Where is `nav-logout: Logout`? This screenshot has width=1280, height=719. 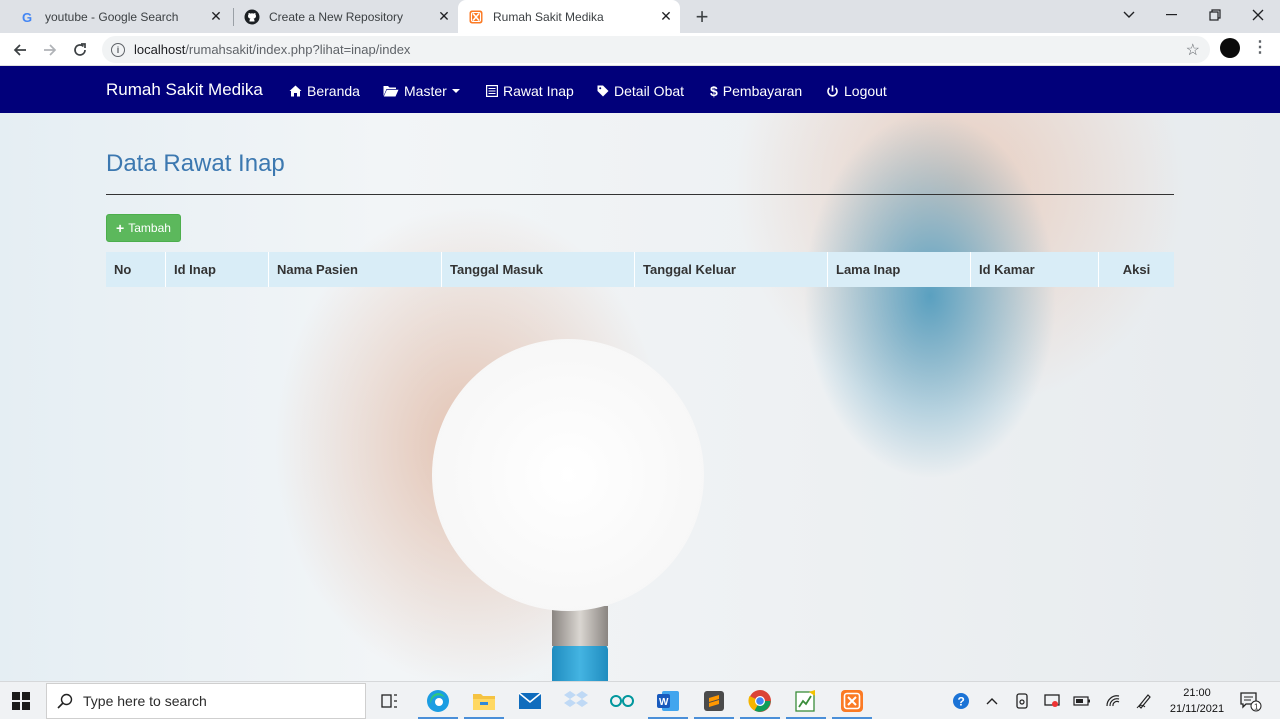 nav-logout: Logout is located at coordinates (856, 91).